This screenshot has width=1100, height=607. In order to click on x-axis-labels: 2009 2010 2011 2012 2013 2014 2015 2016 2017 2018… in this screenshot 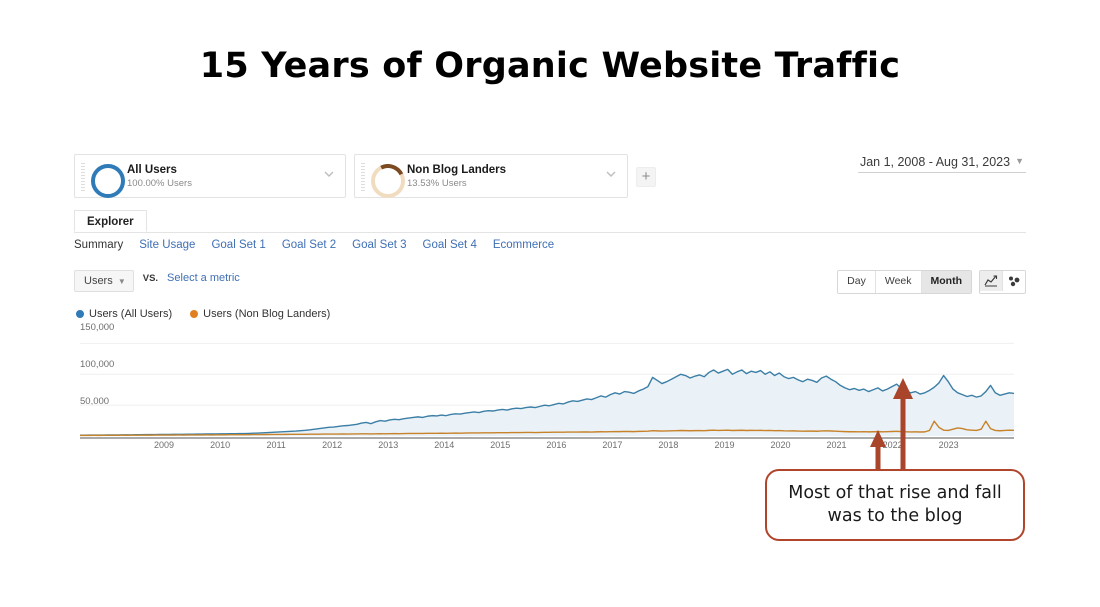, I will do `click(550, 448)`.